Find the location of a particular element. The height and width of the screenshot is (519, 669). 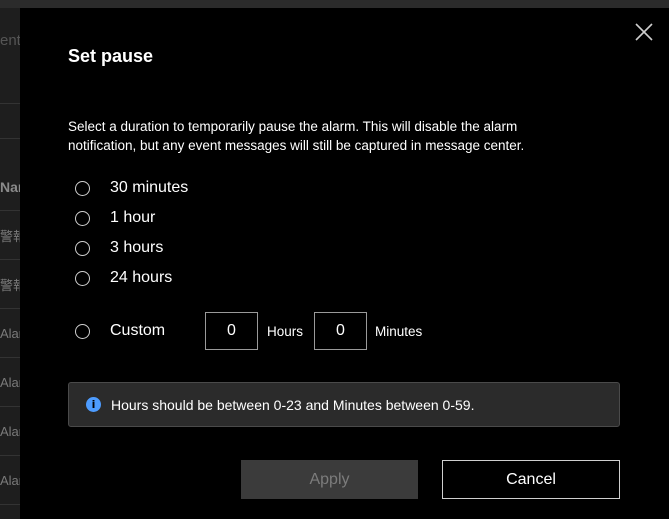

option-3-hours: 3 hours is located at coordinates (119, 248).